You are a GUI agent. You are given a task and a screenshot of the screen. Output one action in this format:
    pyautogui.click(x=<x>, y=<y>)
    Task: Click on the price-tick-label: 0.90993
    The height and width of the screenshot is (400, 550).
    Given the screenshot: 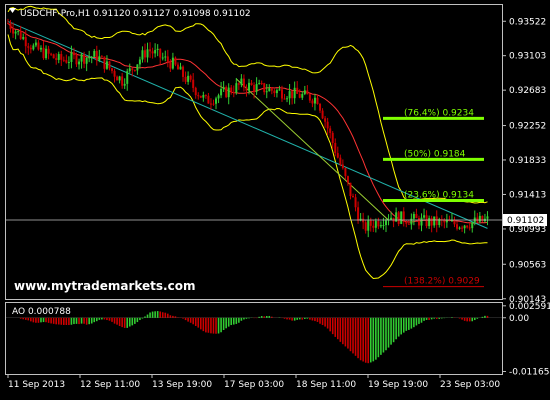 What is the action you would take?
    pyautogui.click(x=527, y=230)
    